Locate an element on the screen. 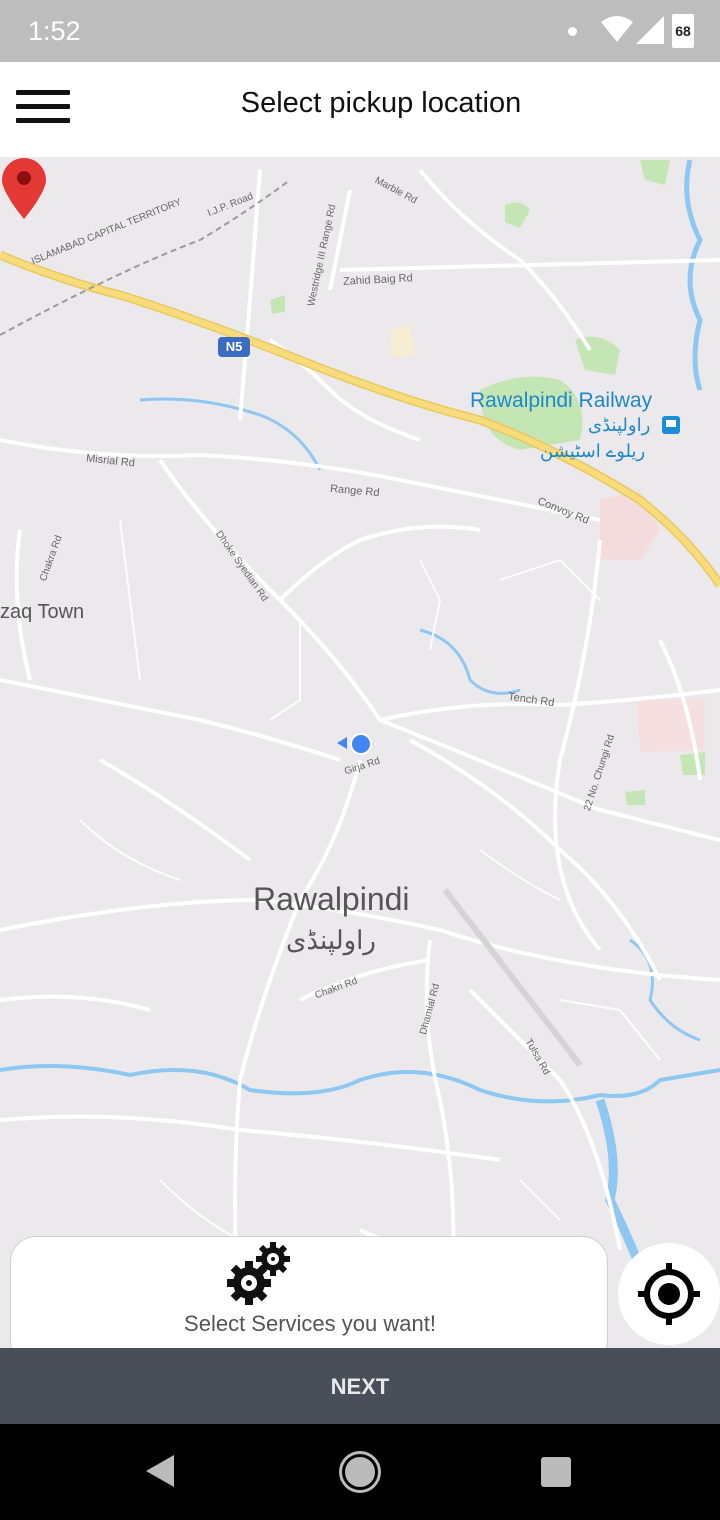 The height and width of the screenshot is (1520, 720). notification-dot-icon is located at coordinates (572, 31).